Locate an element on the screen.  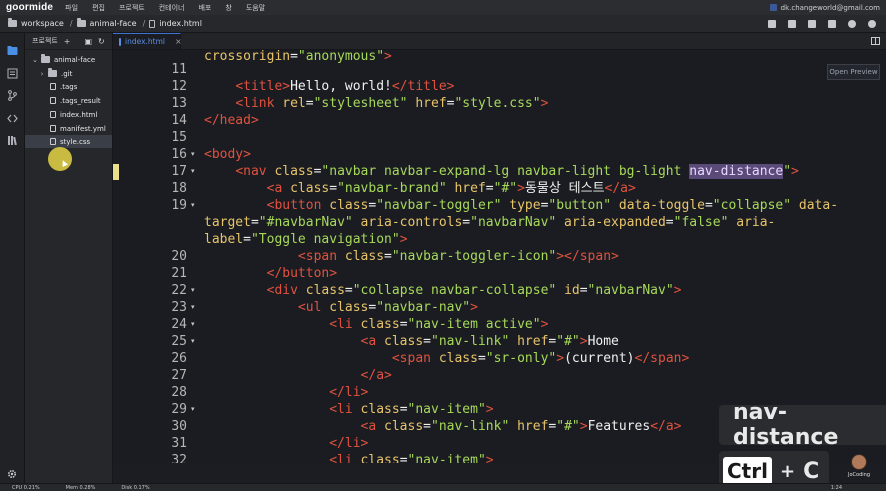
tree-item-label: manifest.yml is located at coordinates (83, 128).